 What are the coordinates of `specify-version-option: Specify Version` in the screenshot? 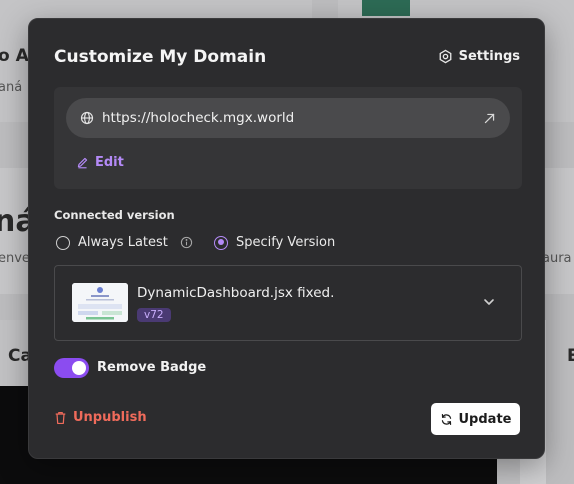 It's located at (274, 242).